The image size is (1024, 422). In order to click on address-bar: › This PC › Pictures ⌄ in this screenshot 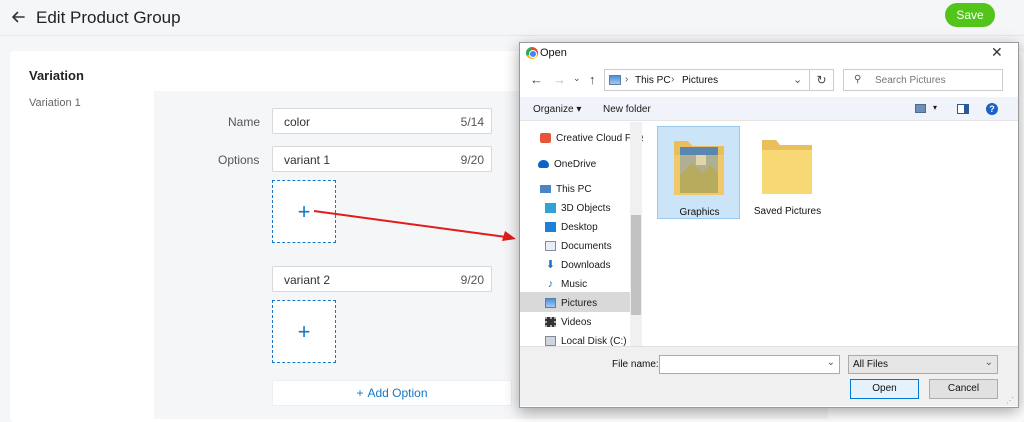, I will do `click(707, 80)`.